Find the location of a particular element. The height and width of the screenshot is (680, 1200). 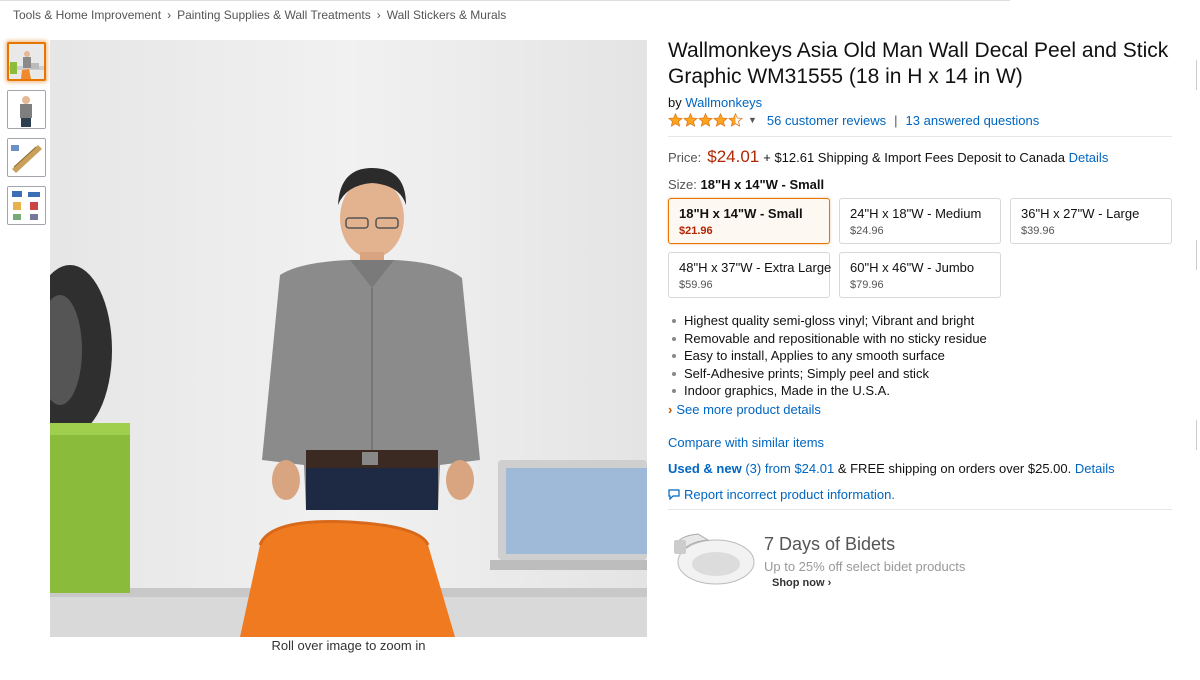

see-more-row: › See more product details is located at coordinates (920, 409).